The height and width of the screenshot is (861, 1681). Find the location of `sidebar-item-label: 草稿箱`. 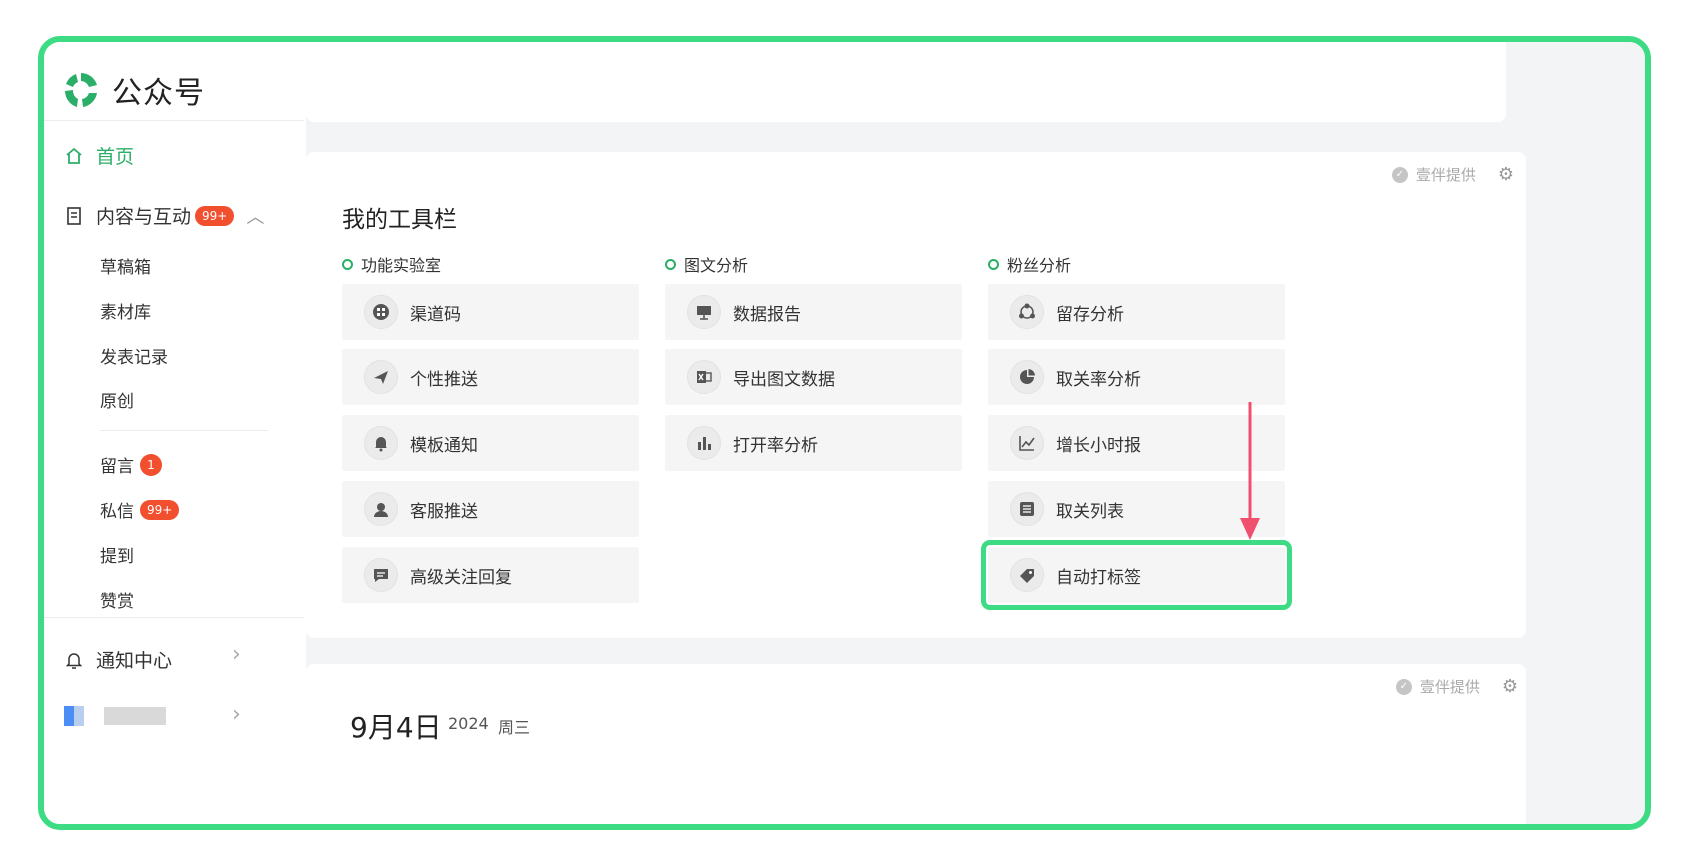

sidebar-item-label: 草稿箱 is located at coordinates (125, 268).